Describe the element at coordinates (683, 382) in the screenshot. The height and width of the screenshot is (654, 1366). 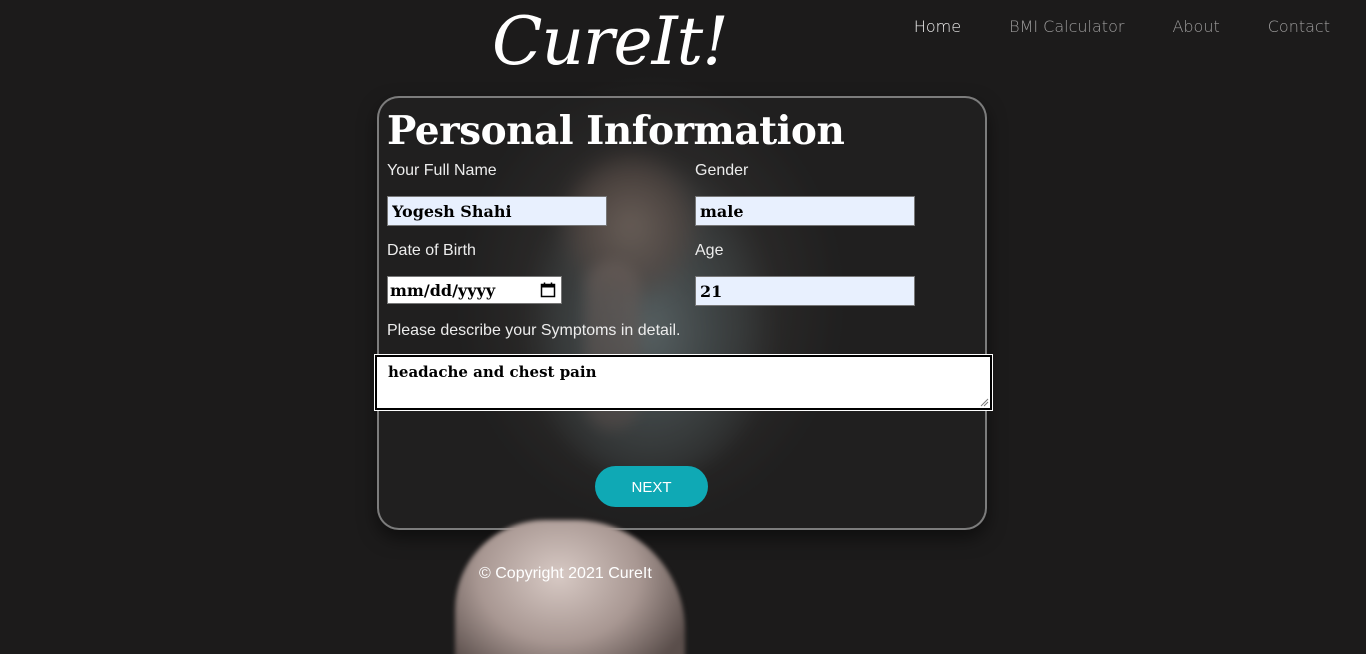
I see `symptoms-textarea: headache and chest pain` at that location.